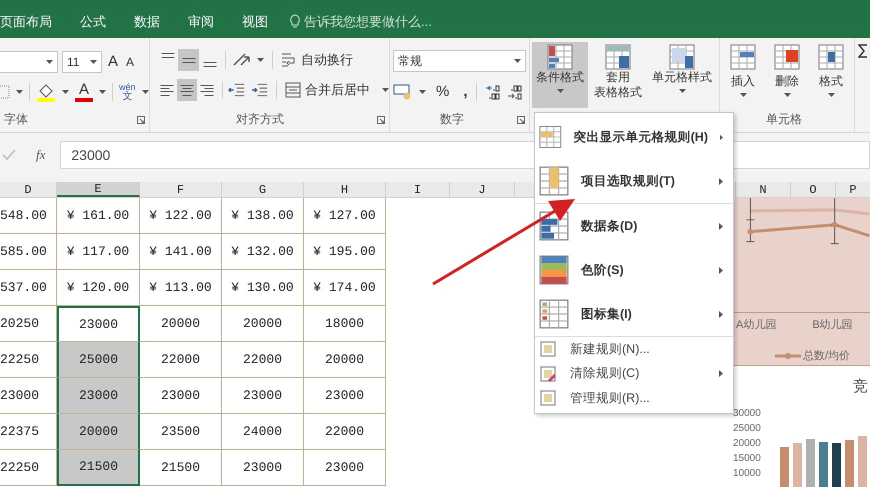 The height and width of the screenshot is (487, 870). Describe the element at coordinates (98, 288) in the screenshot. I see `table-cell: ¥ 120.00` at that location.